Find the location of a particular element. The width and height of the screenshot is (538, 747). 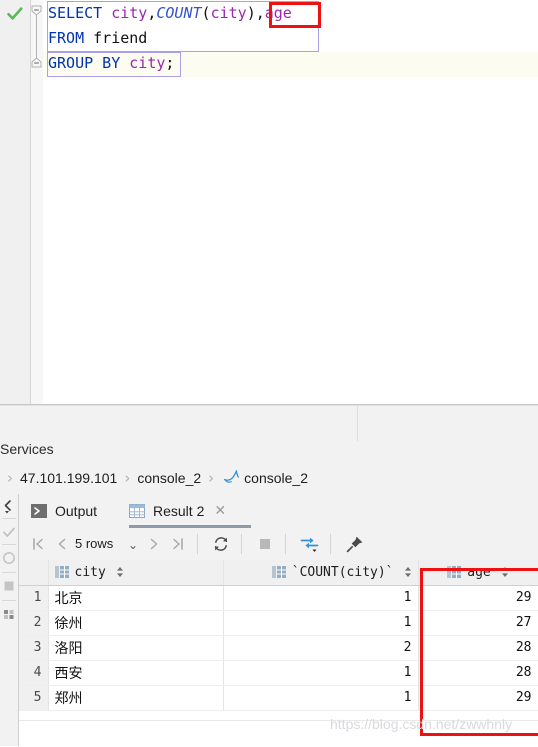

code-token-1-6: ( is located at coordinates (206, 13).